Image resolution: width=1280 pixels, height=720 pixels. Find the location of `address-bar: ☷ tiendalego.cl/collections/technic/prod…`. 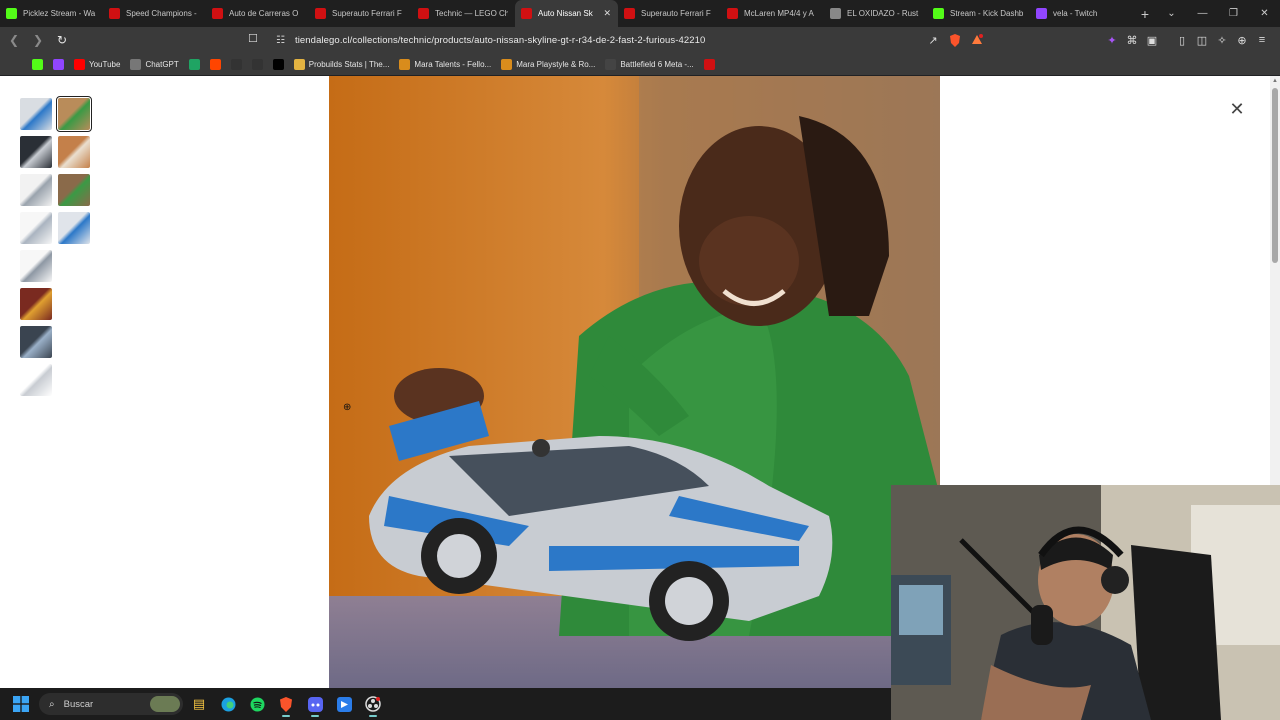

address-bar: ☷ tiendalego.cl/collections/technic/prod… is located at coordinates (630, 40).